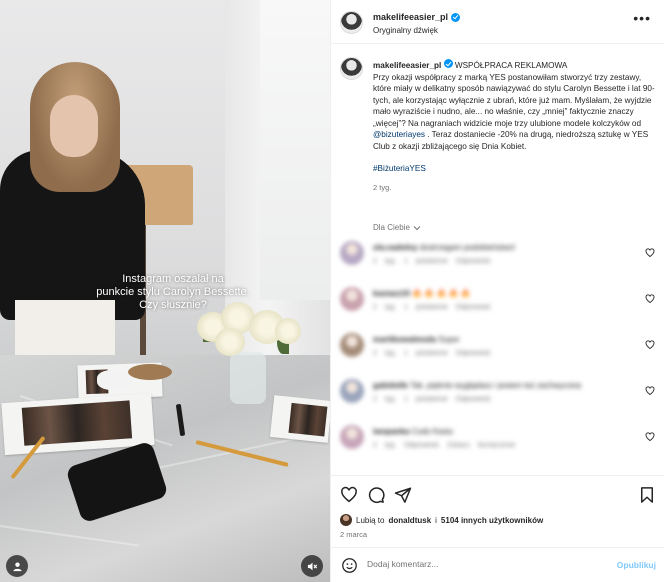 The width and height of the screenshot is (664, 582). Describe the element at coordinates (376, 495) in the screenshot. I see `comment-icon` at that location.